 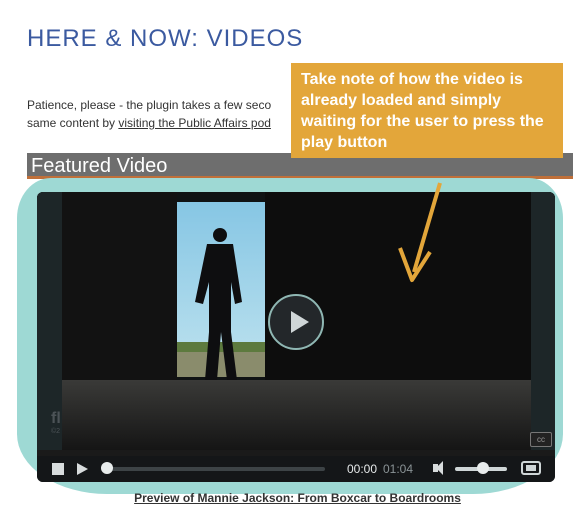 I want to click on progress-track, so click(x=213, y=469).